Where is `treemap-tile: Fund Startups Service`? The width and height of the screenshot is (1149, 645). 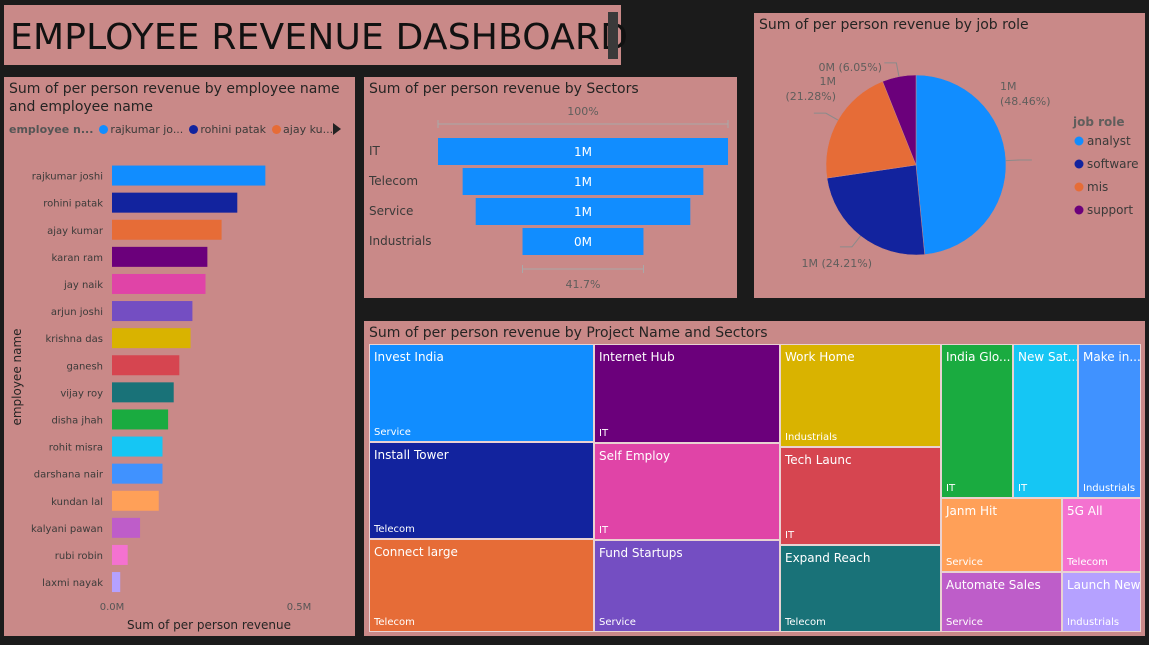 treemap-tile: Fund Startups Service is located at coordinates (687, 586).